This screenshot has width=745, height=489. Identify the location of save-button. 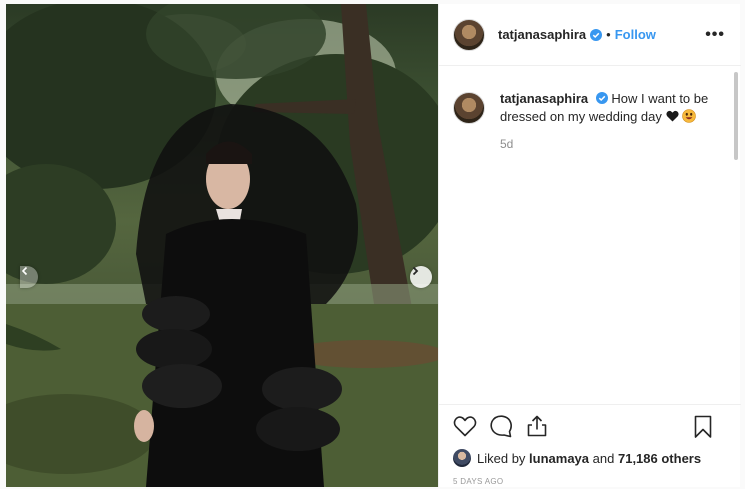
(703, 427).